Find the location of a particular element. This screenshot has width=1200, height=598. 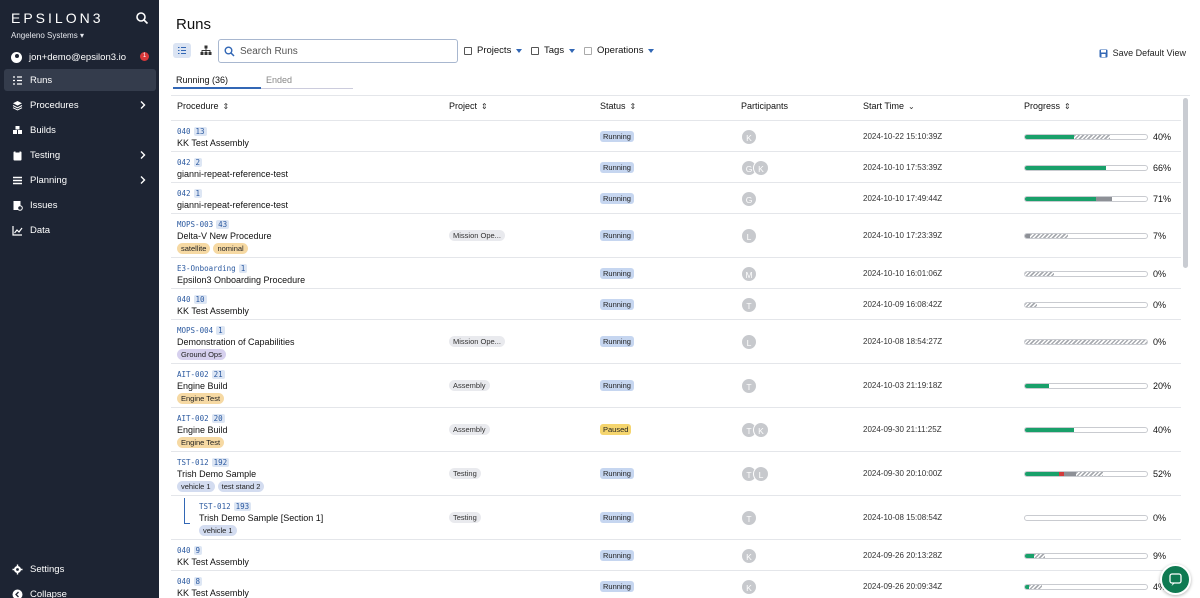

tag-chip: satellite is located at coordinates (193, 248).